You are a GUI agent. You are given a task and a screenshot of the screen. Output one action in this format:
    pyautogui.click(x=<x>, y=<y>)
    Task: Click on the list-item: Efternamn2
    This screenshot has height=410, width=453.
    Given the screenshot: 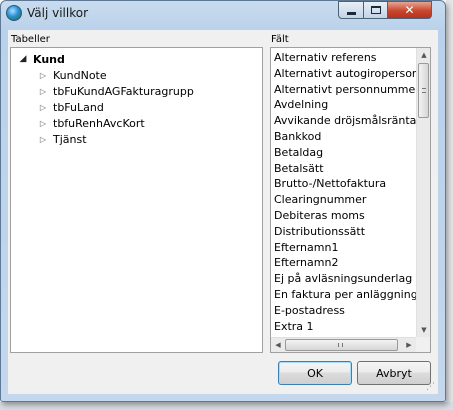 What is the action you would take?
    pyautogui.click(x=344, y=263)
    